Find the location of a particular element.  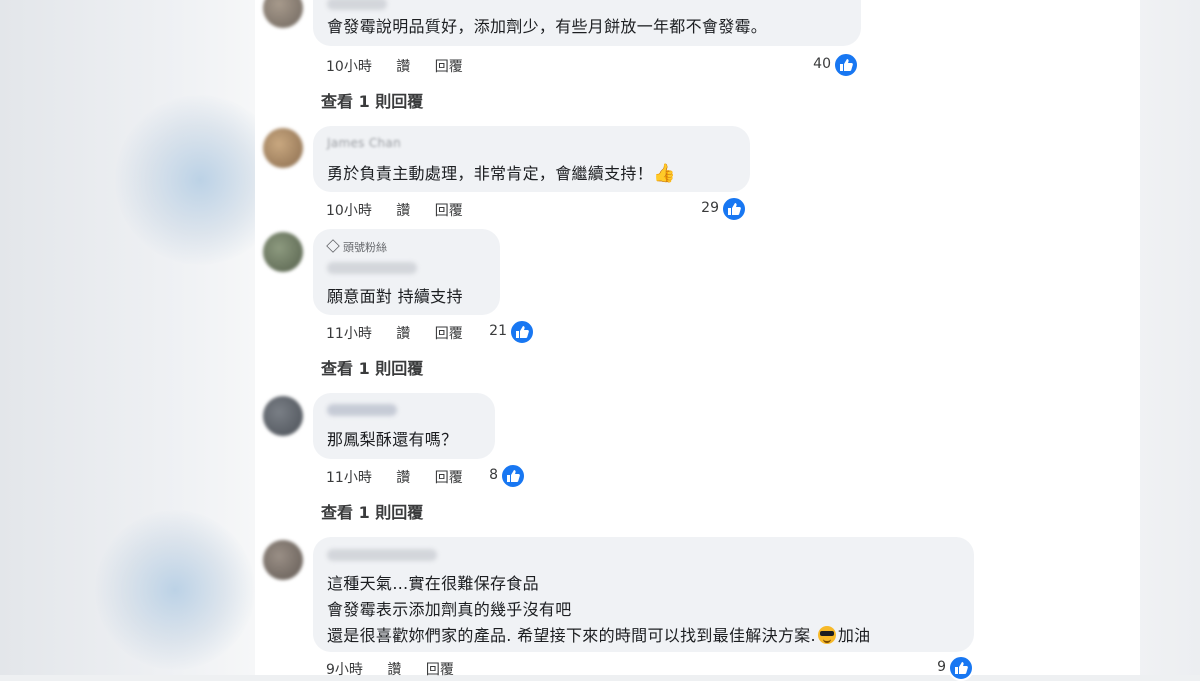

top-fan-badge: 頭號粉絲 is located at coordinates (356, 247).